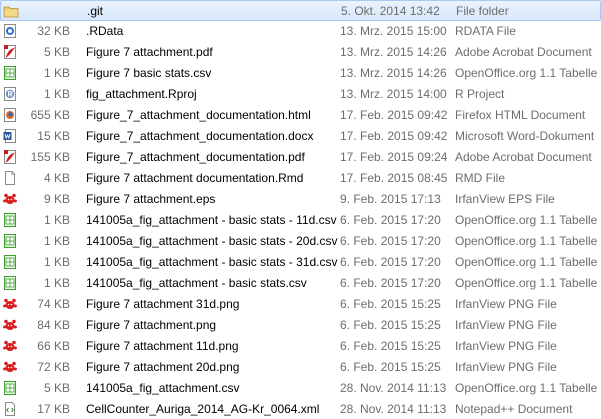 The width and height of the screenshot is (601, 419). Describe the element at coordinates (505, 199) in the screenshot. I see `file-type: IrfanView EPS File` at that location.